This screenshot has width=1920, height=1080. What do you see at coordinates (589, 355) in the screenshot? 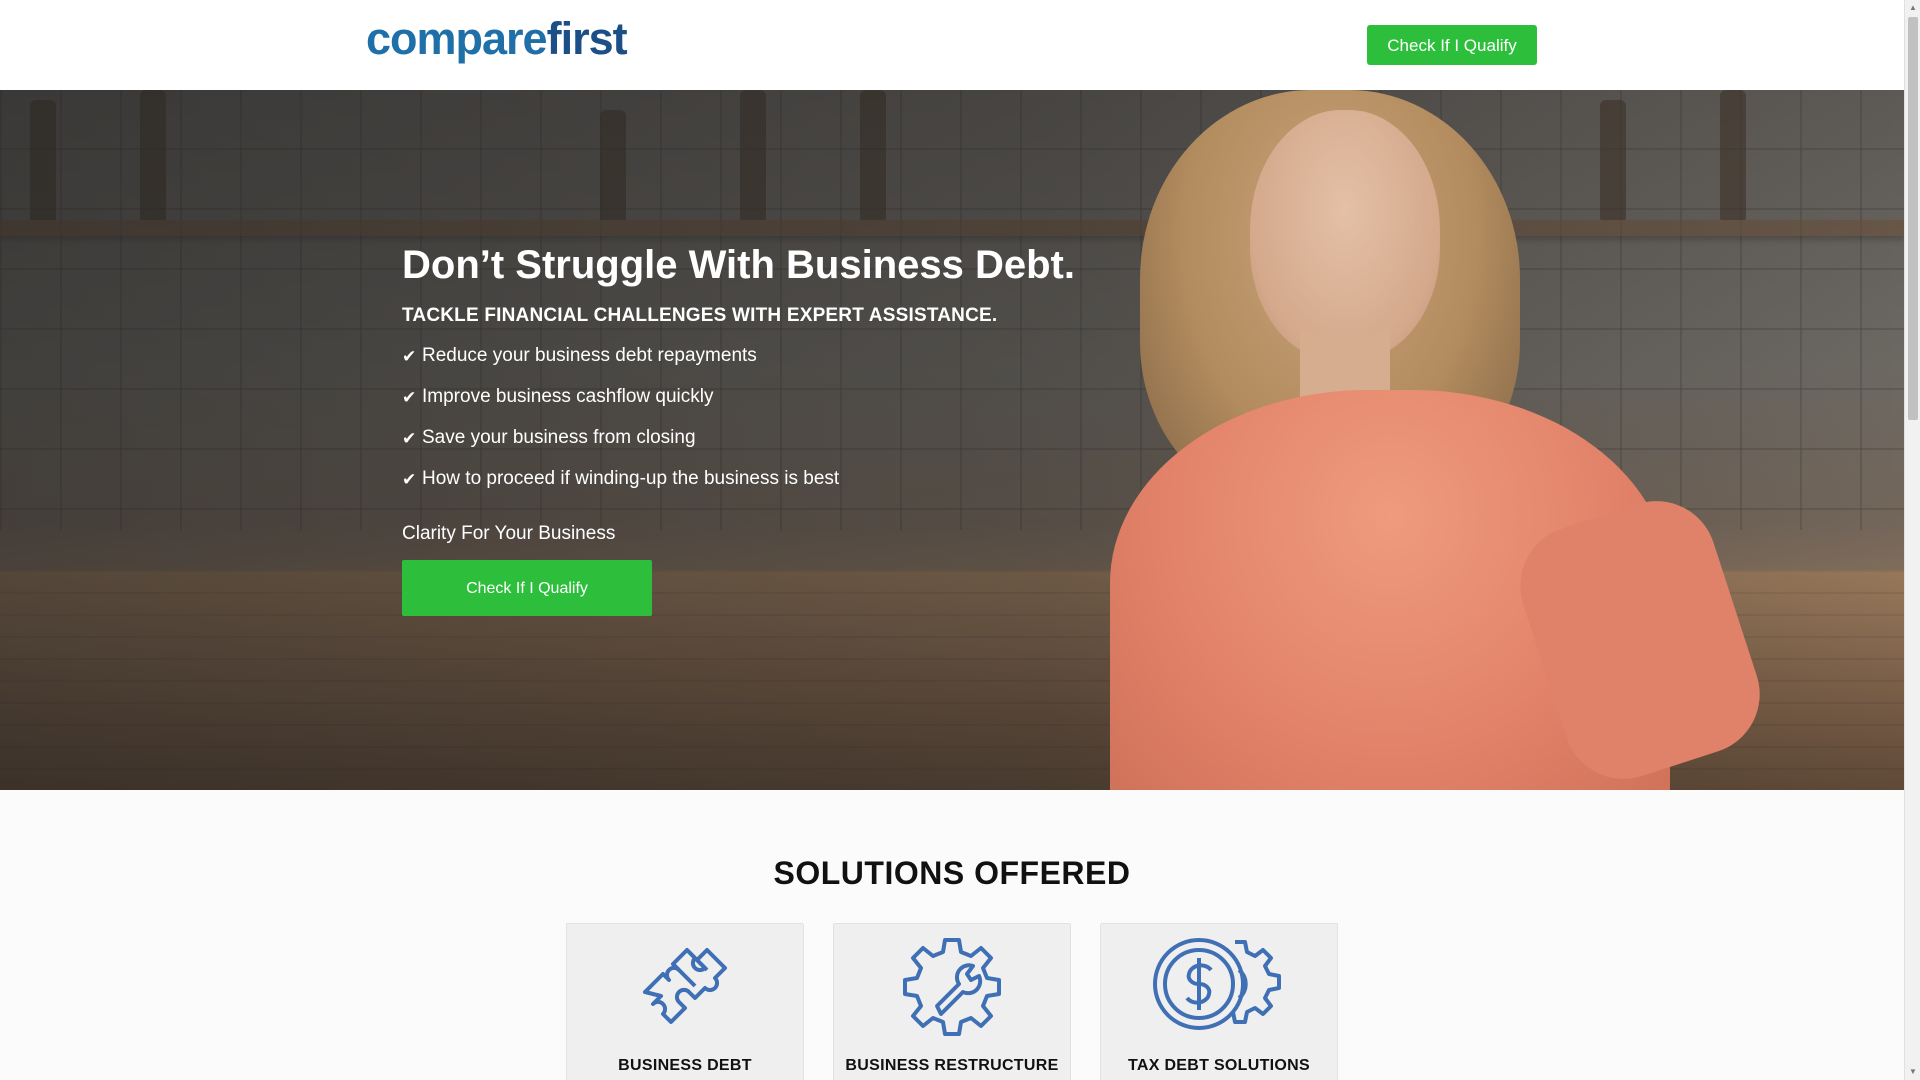
I see `benefit-text: Reduce your business debt repayments` at bounding box center [589, 355].